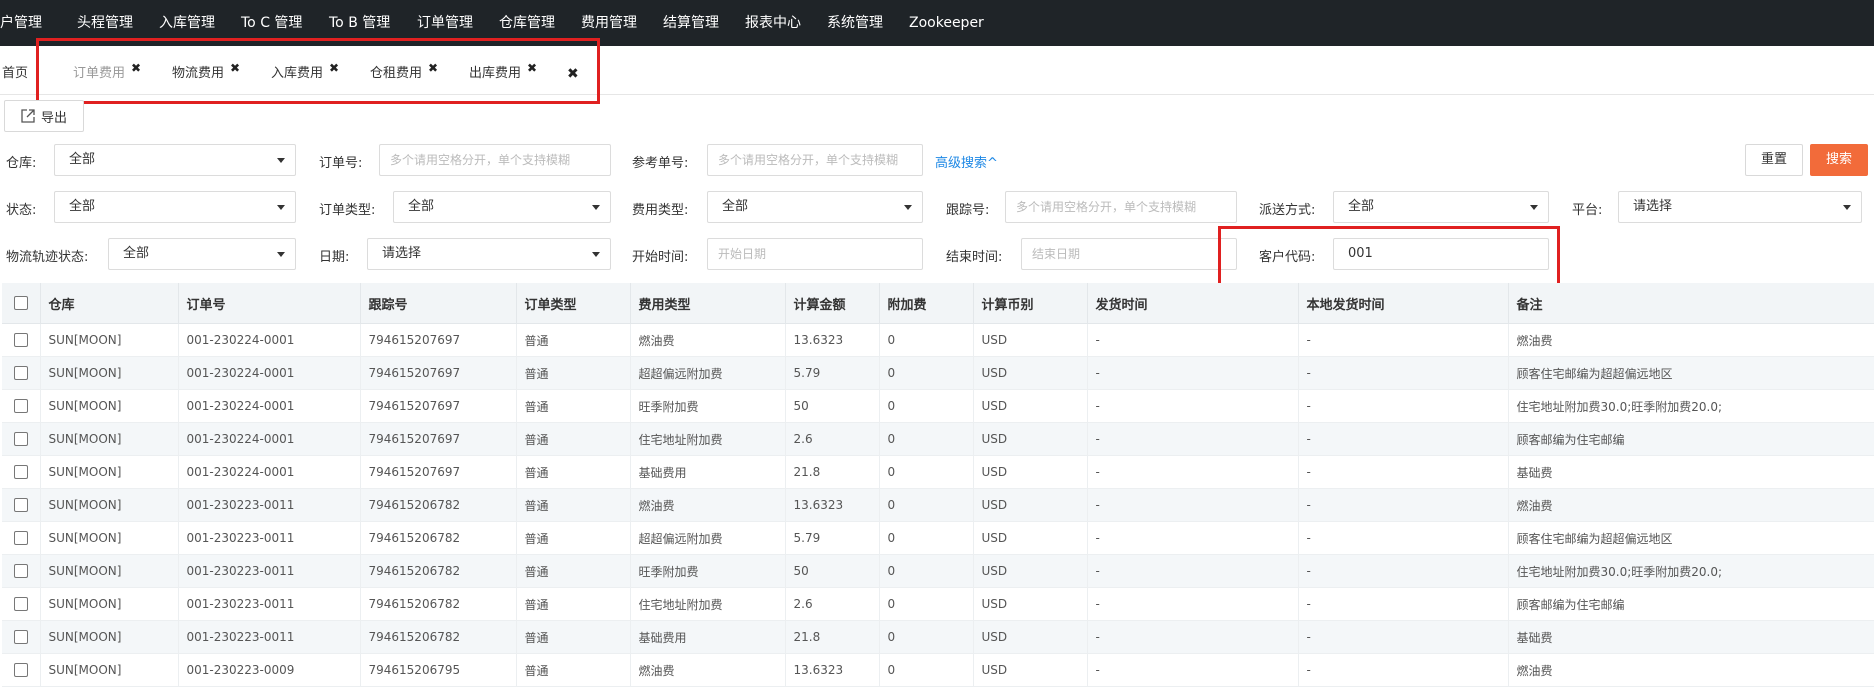 This screenshot has height=687, width=1874. What do you see at coordinates (438, 538) in the screenshot?
I see `cell-tracking-no: 794615206782` at bounding box center [438, 538].